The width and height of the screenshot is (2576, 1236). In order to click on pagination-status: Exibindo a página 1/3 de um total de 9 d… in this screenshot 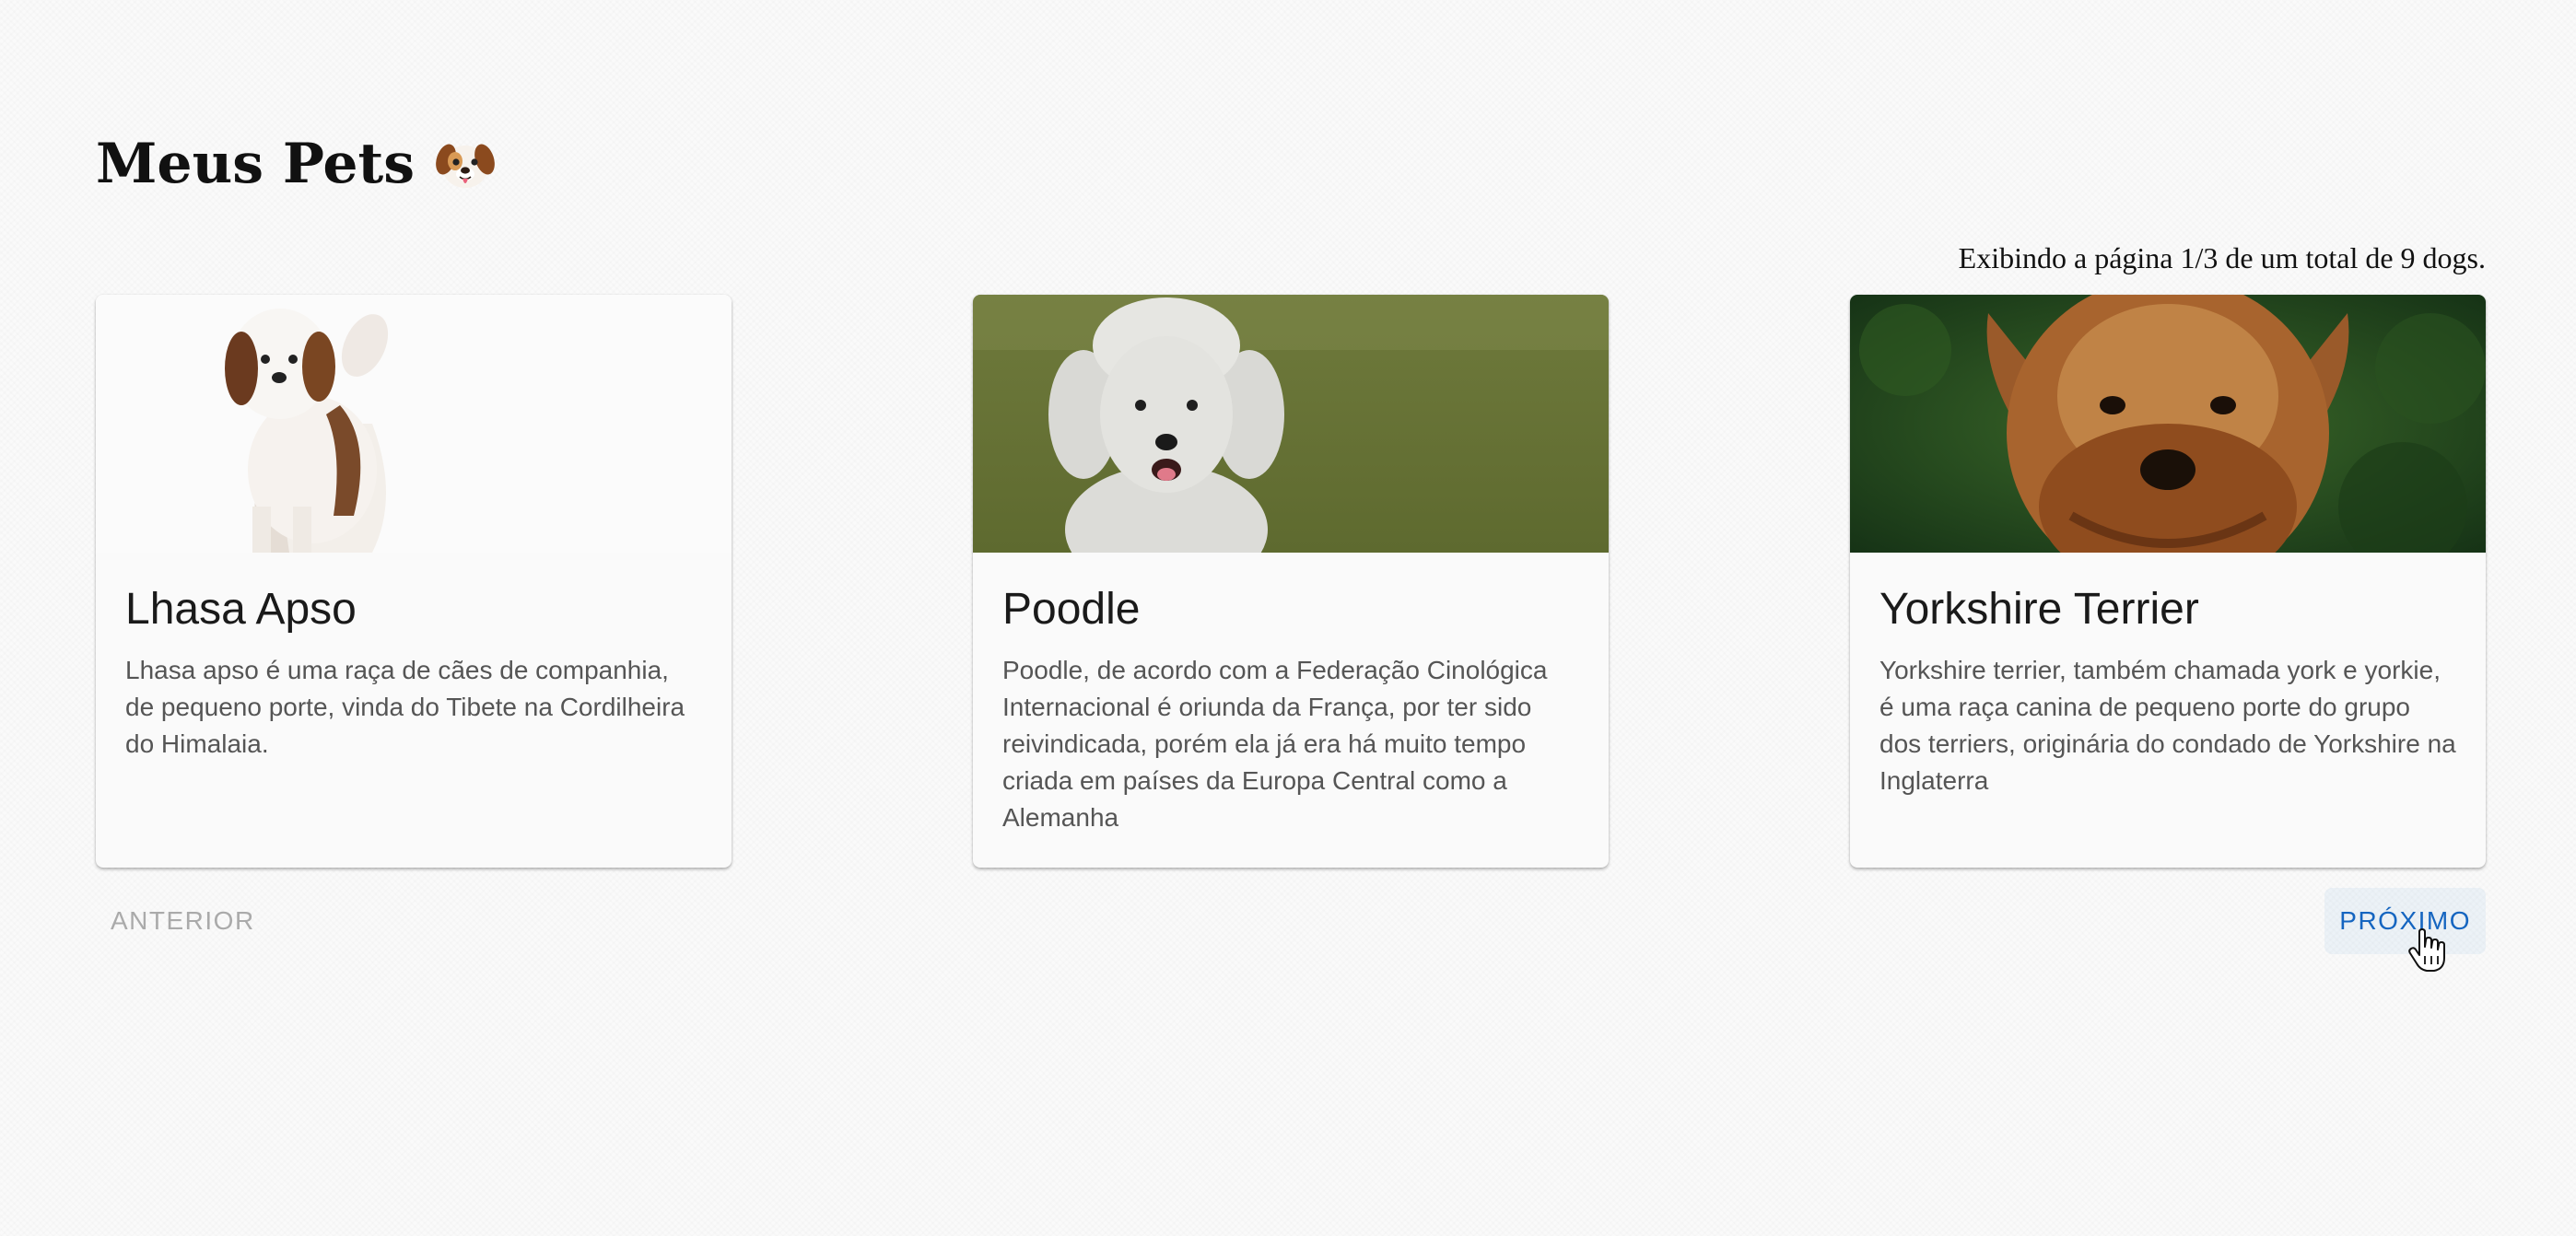, I will do `click(2222, 257)`.